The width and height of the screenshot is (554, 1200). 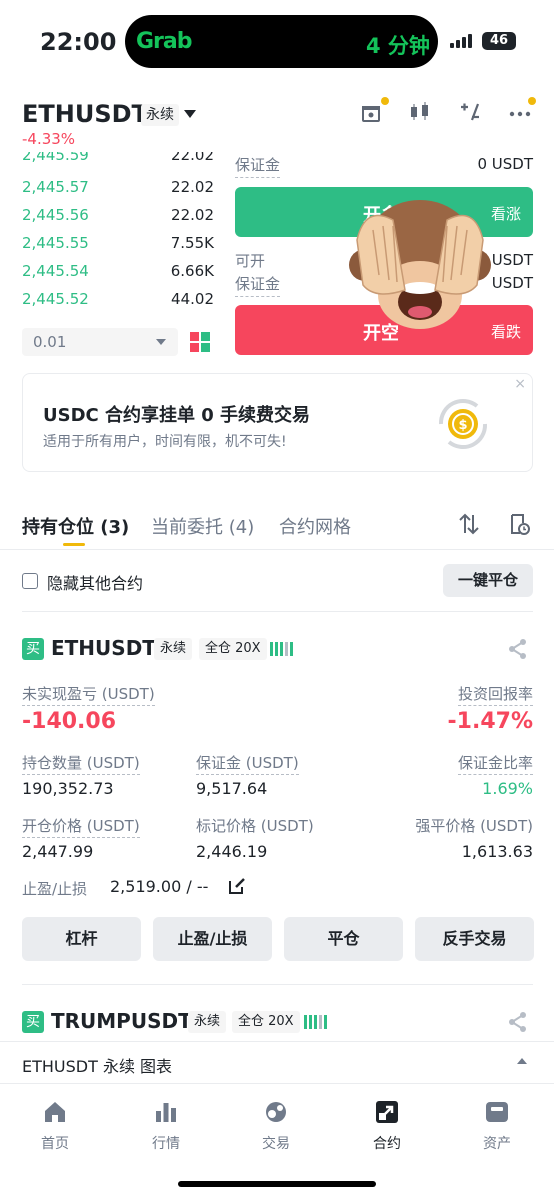 What do you see at coordinates (166, 1123) in the screenshot?
I see `nav-markets: 行情` at bounding box center [166, 1123].